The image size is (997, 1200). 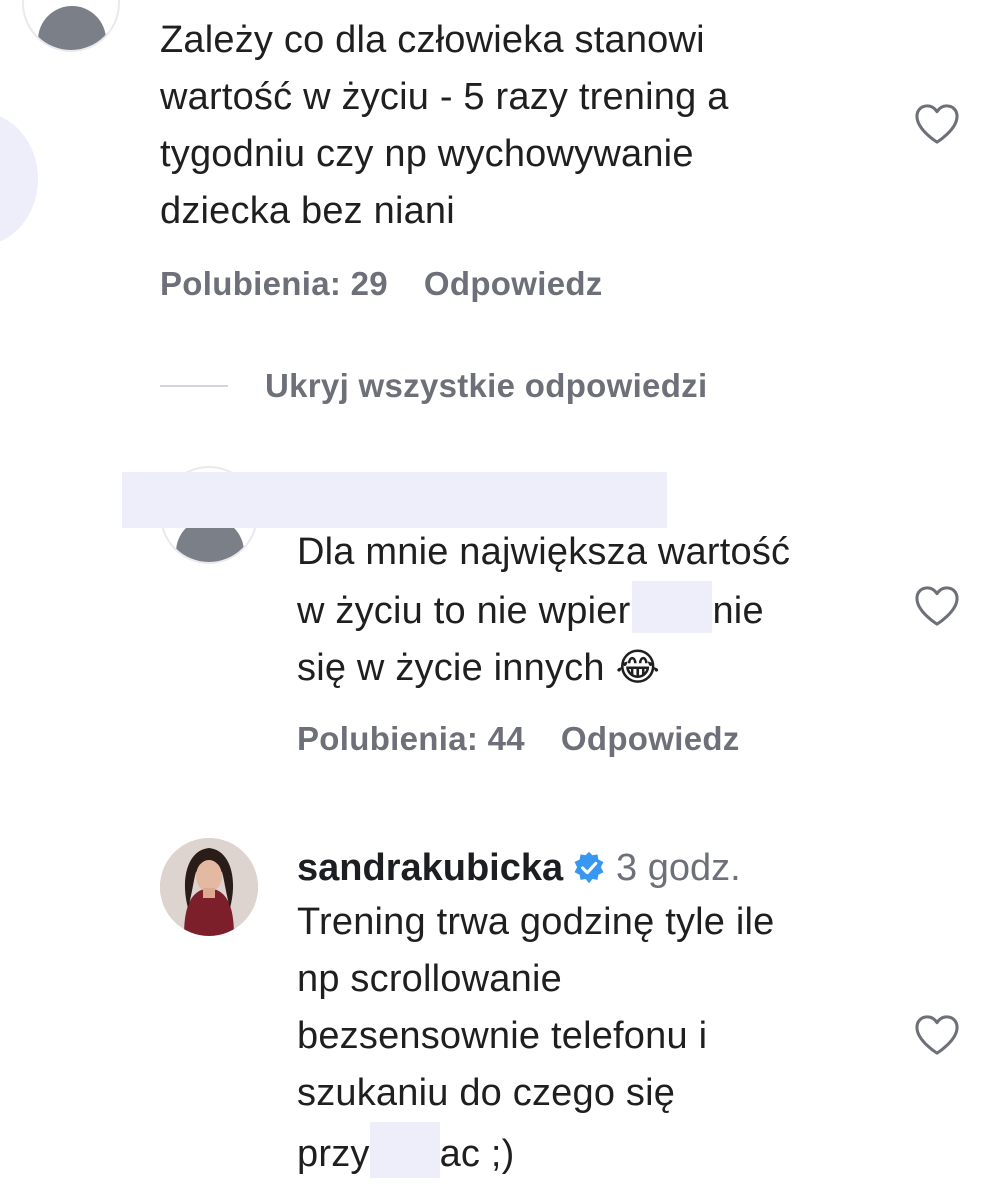 I want to click on comment-3-line-3: bezsensownie telefonu i, so click(x=502, y=1036).